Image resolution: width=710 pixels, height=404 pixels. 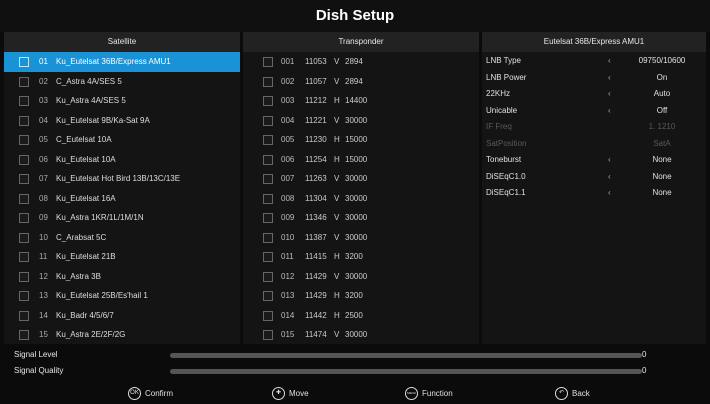 I want to click on transponder-number: 007, so click(x=288, y=178).